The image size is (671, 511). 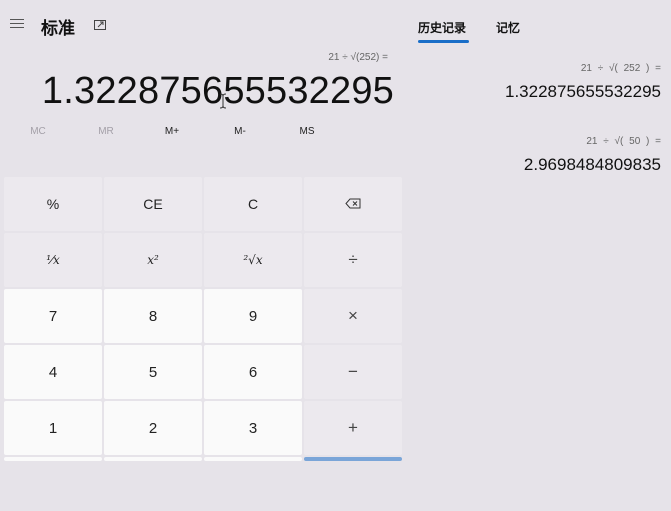 What do you see at coordinates (592, 164) in the screenshot?
I see `history-result: 2.9698484809835` at bounding box center [592, 164].